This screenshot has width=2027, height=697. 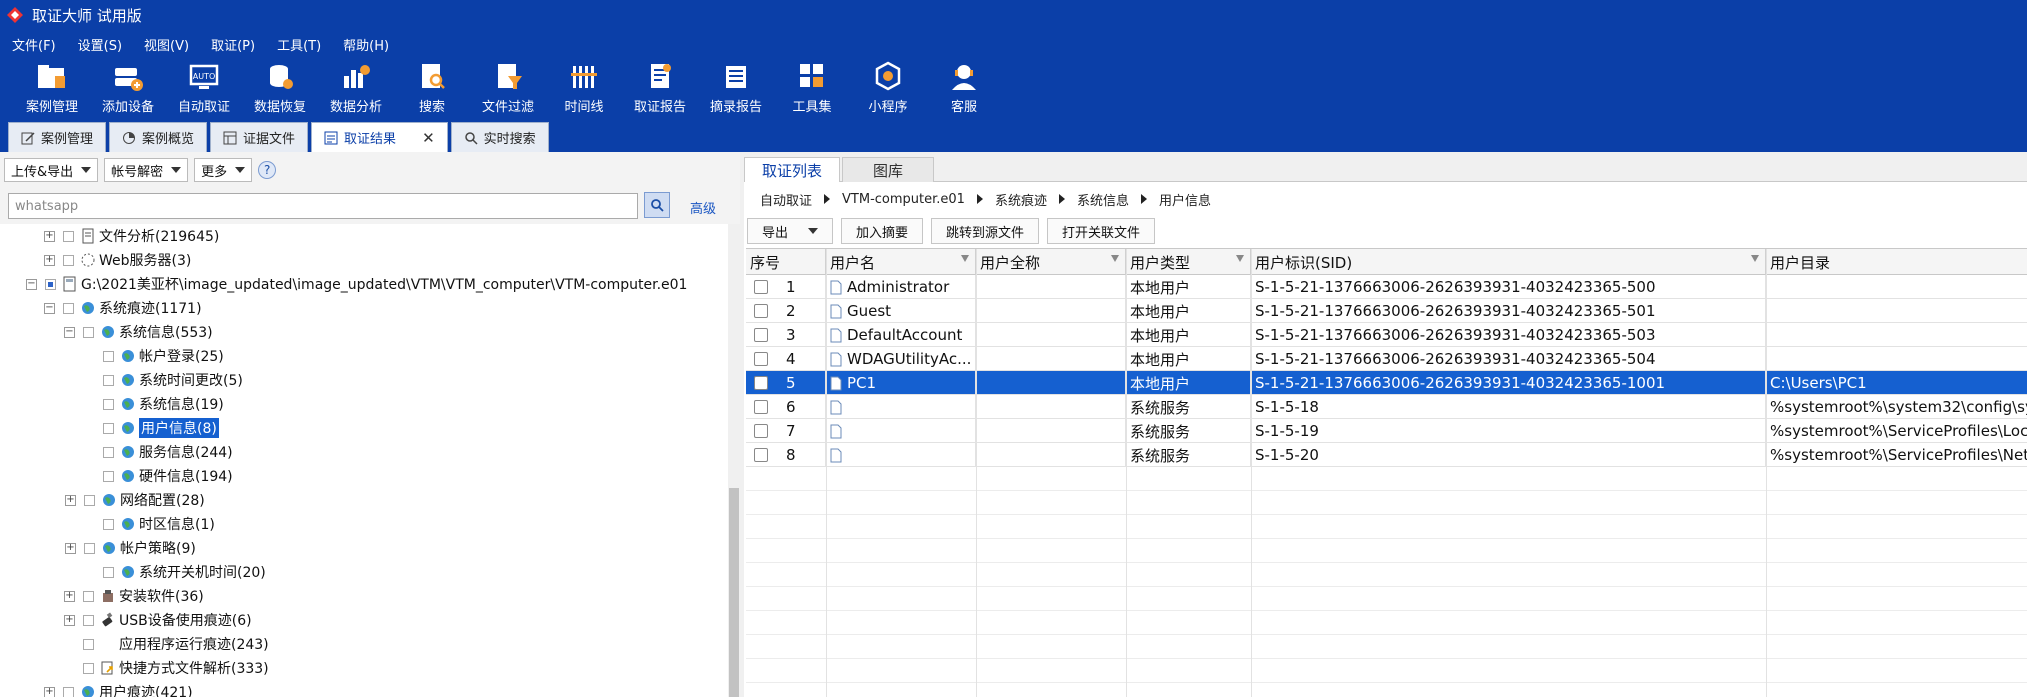 I want to click on ribbon-data-analysis-button: 数据分析, so click(x=356, y=88).